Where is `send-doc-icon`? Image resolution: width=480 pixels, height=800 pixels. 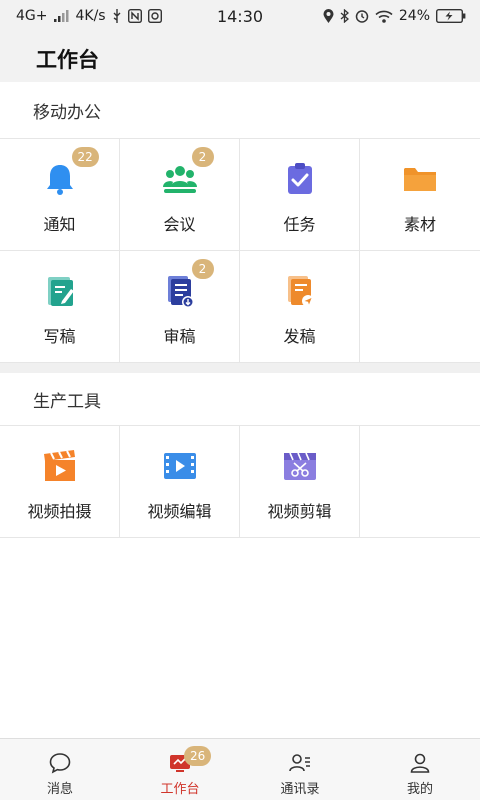
send-doc-icon is located at coordinates (300, 291).